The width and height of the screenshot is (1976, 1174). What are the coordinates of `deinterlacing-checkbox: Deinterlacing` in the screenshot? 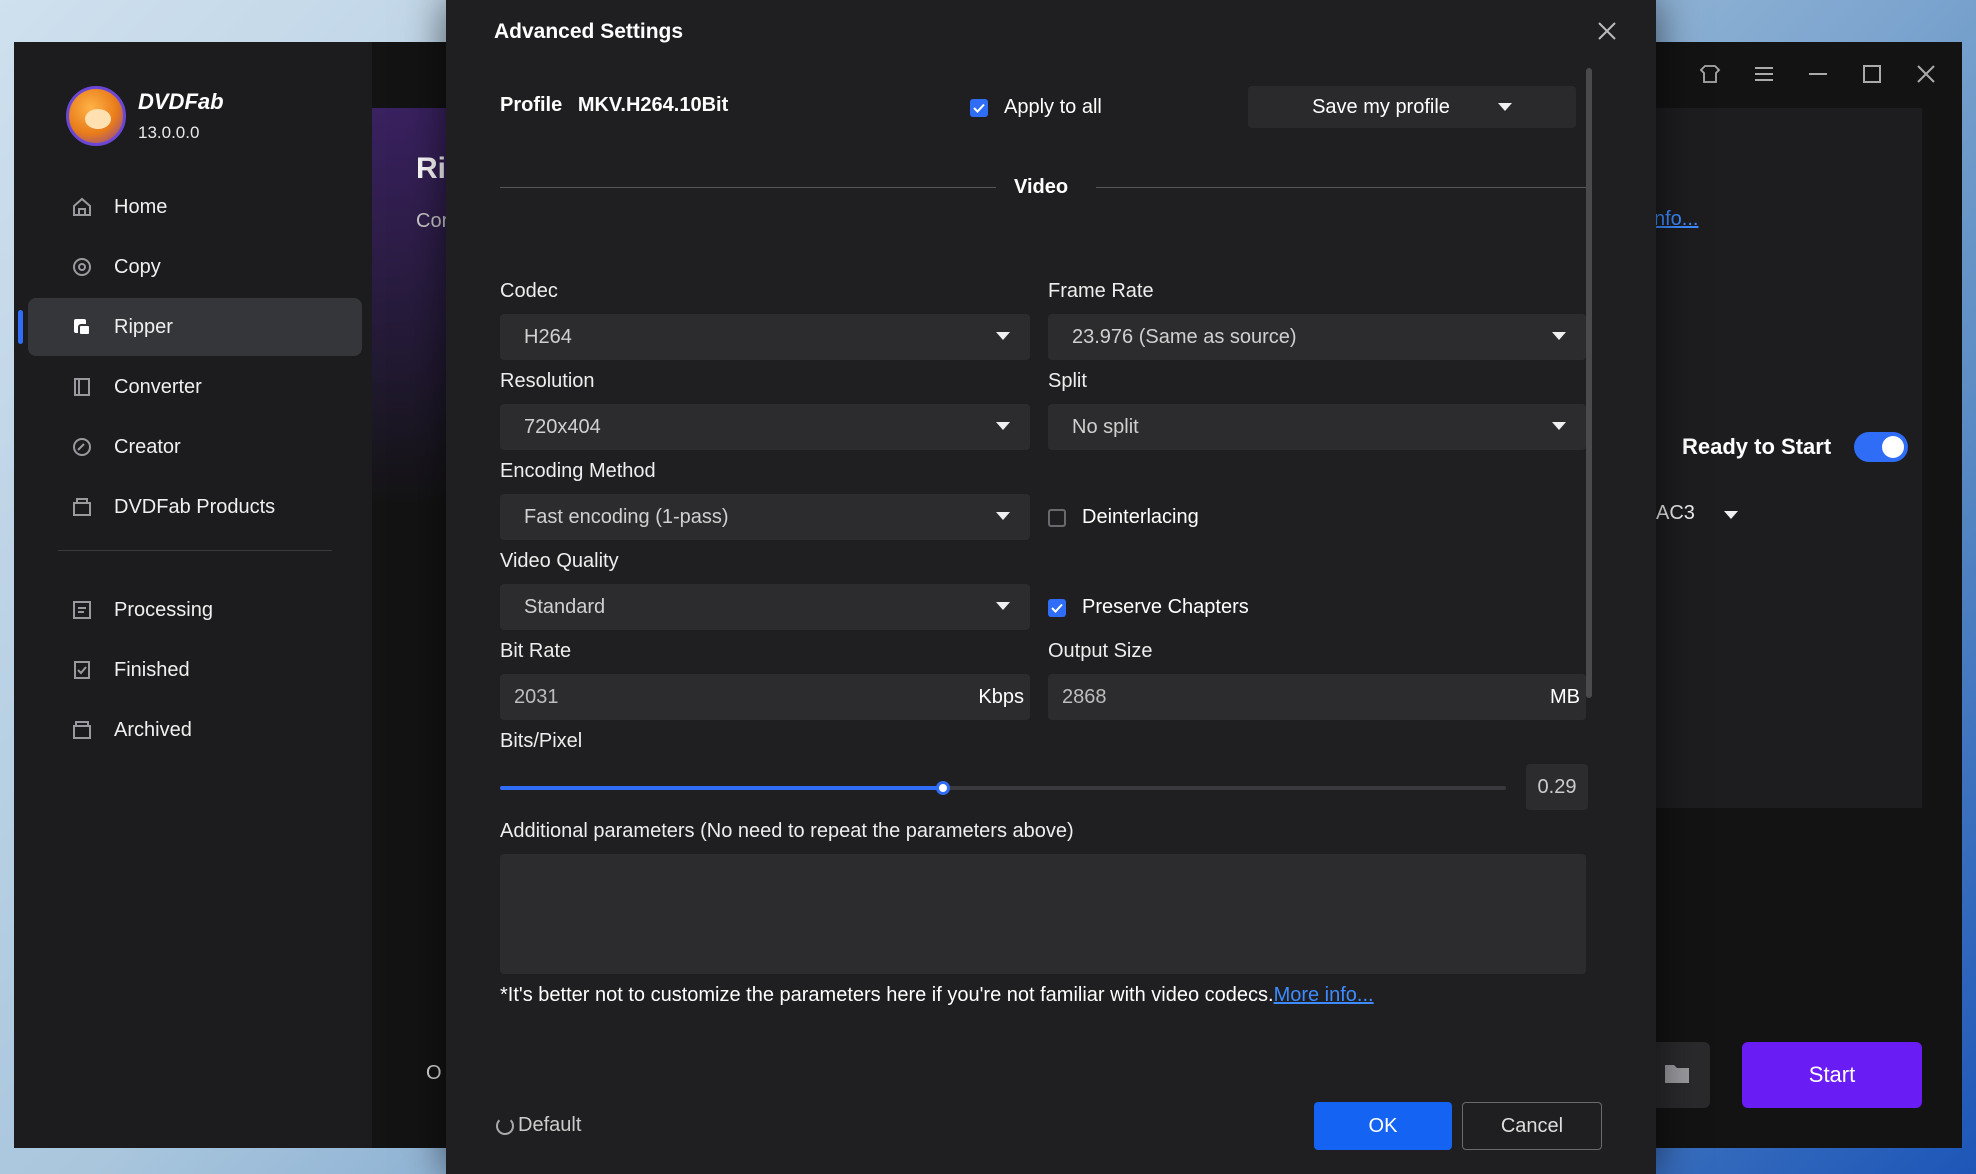 It's located at (1123, 517).